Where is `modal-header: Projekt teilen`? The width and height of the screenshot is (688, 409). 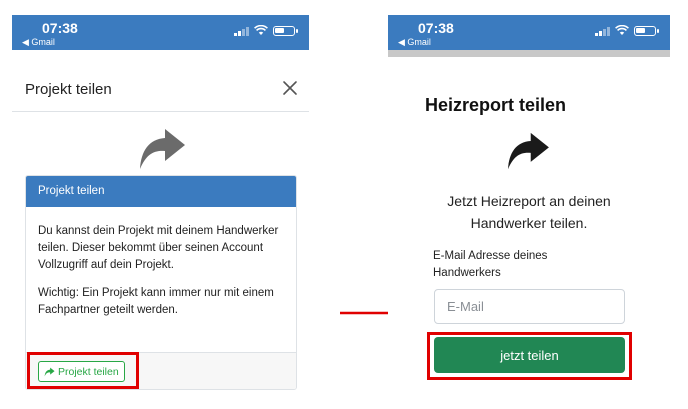
modal-header: Projekt teilen is located at coordinates (160, 81).